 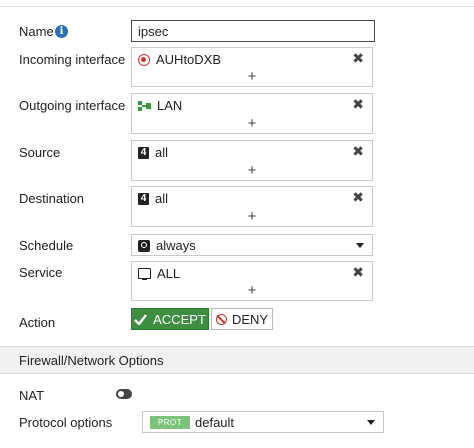 What do you see at coordinates (252, 160) in the screenshot?
I see `source-field: 4 all ✖ +` at bounding box center [252, 160].